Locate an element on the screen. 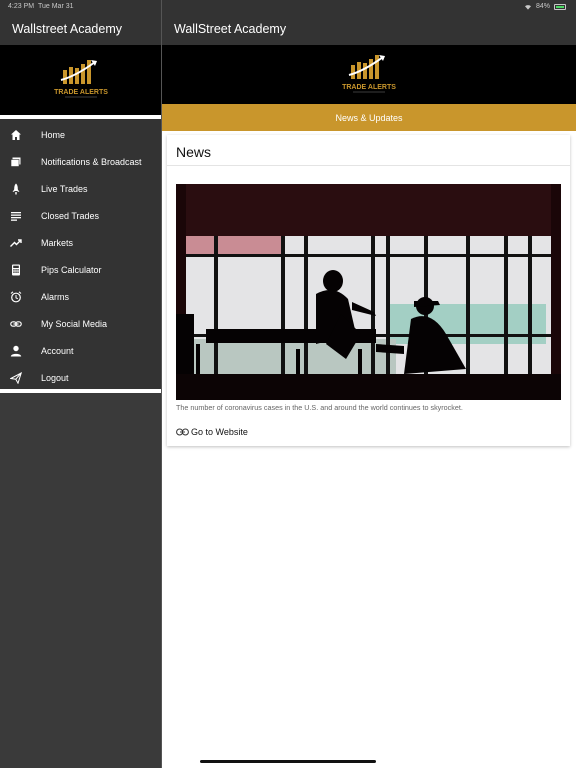 The height and width of the screenshot is (768, 576). trending-up-icon is located at coordinates (16, 243).